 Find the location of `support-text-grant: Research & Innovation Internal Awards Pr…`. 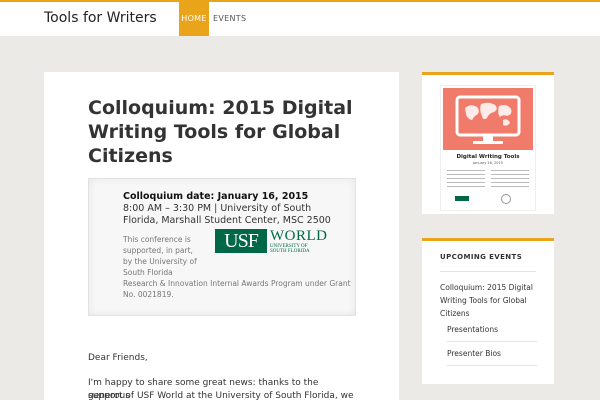

support-text-grant: Research & Innovation Internal Awards Pr… is located at coordinates (237, 289).